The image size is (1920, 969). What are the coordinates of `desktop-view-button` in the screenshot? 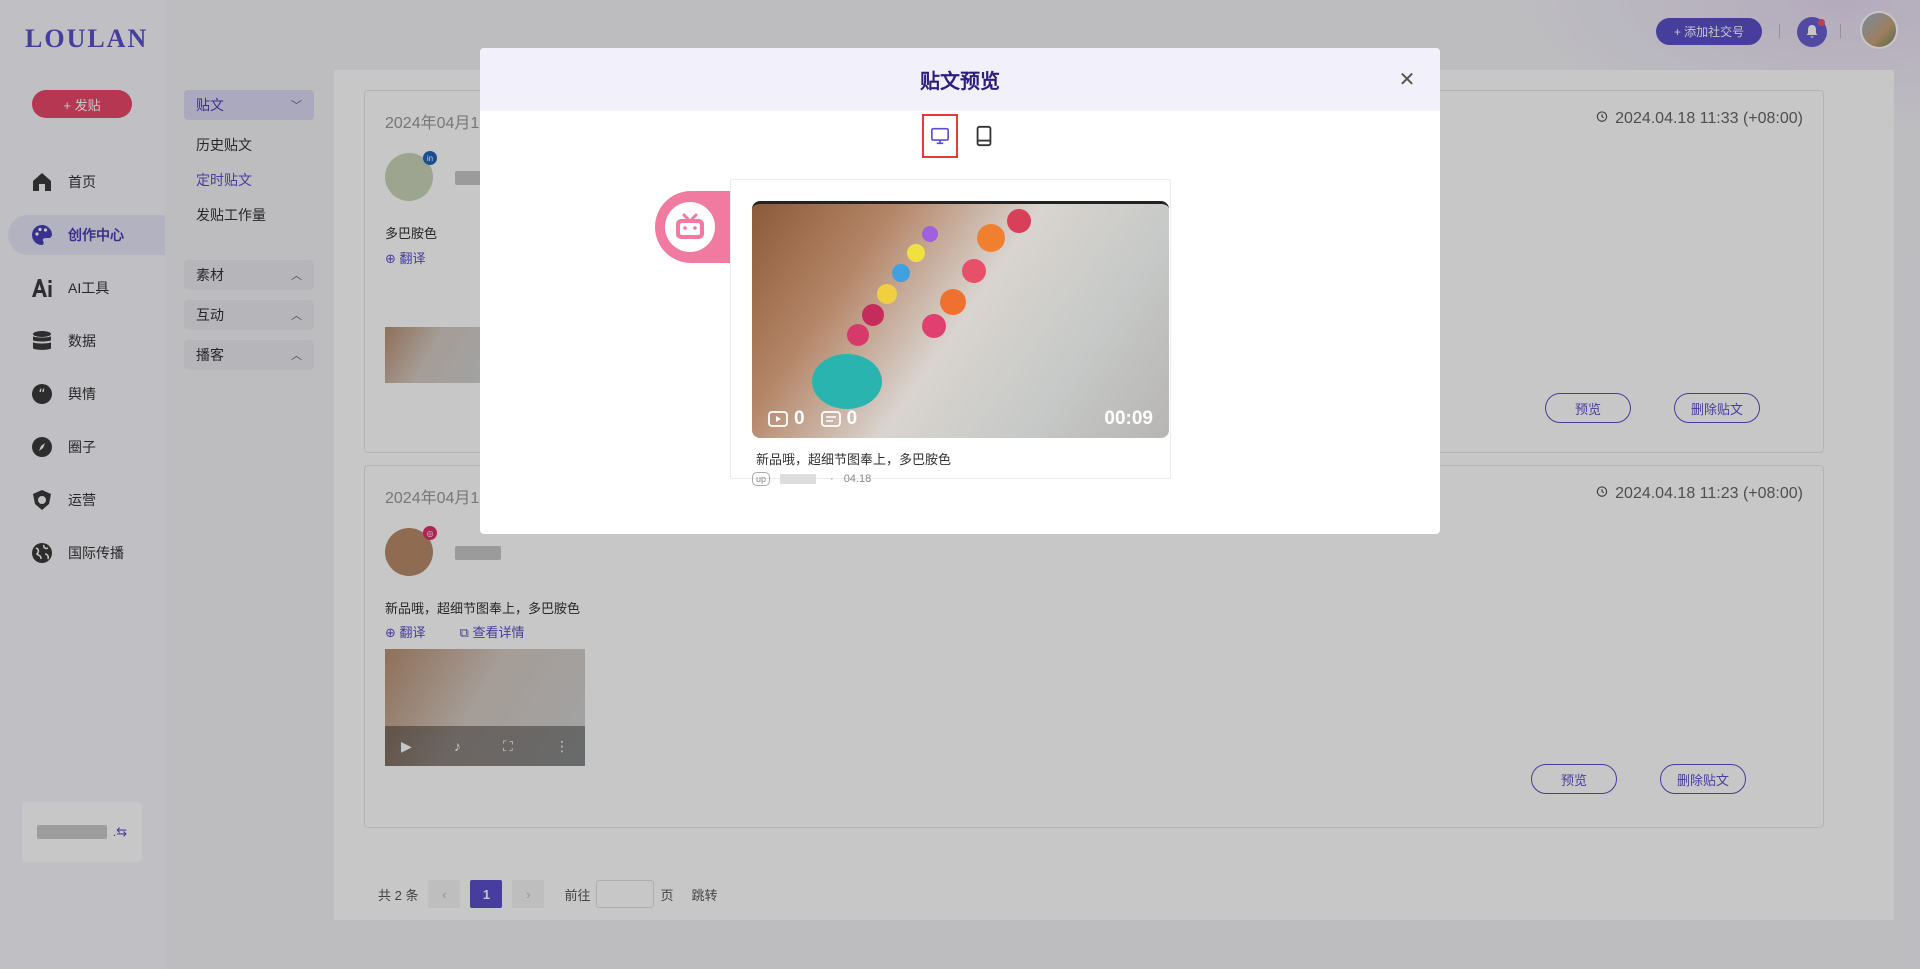 It's located at (940, 136).